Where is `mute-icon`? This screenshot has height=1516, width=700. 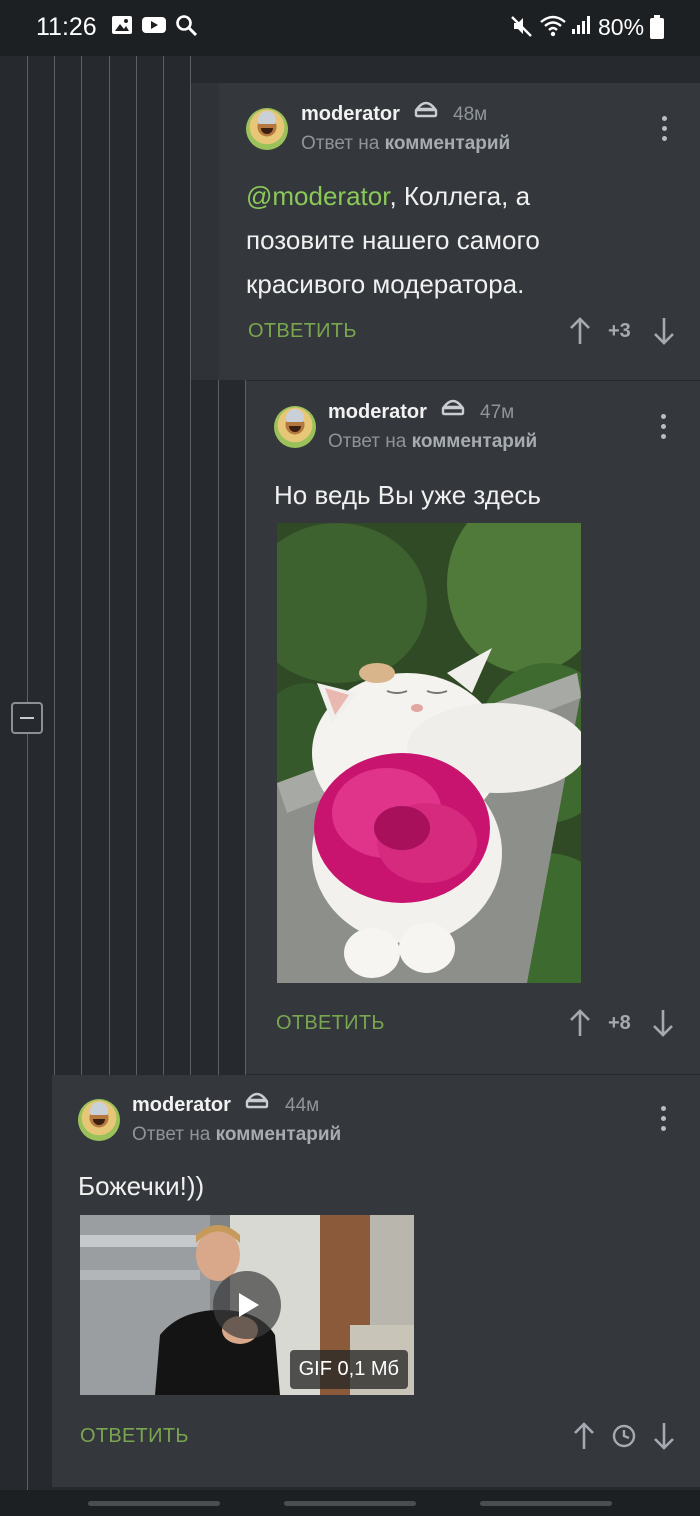
mute-icon is located at coordinates (521, 26).